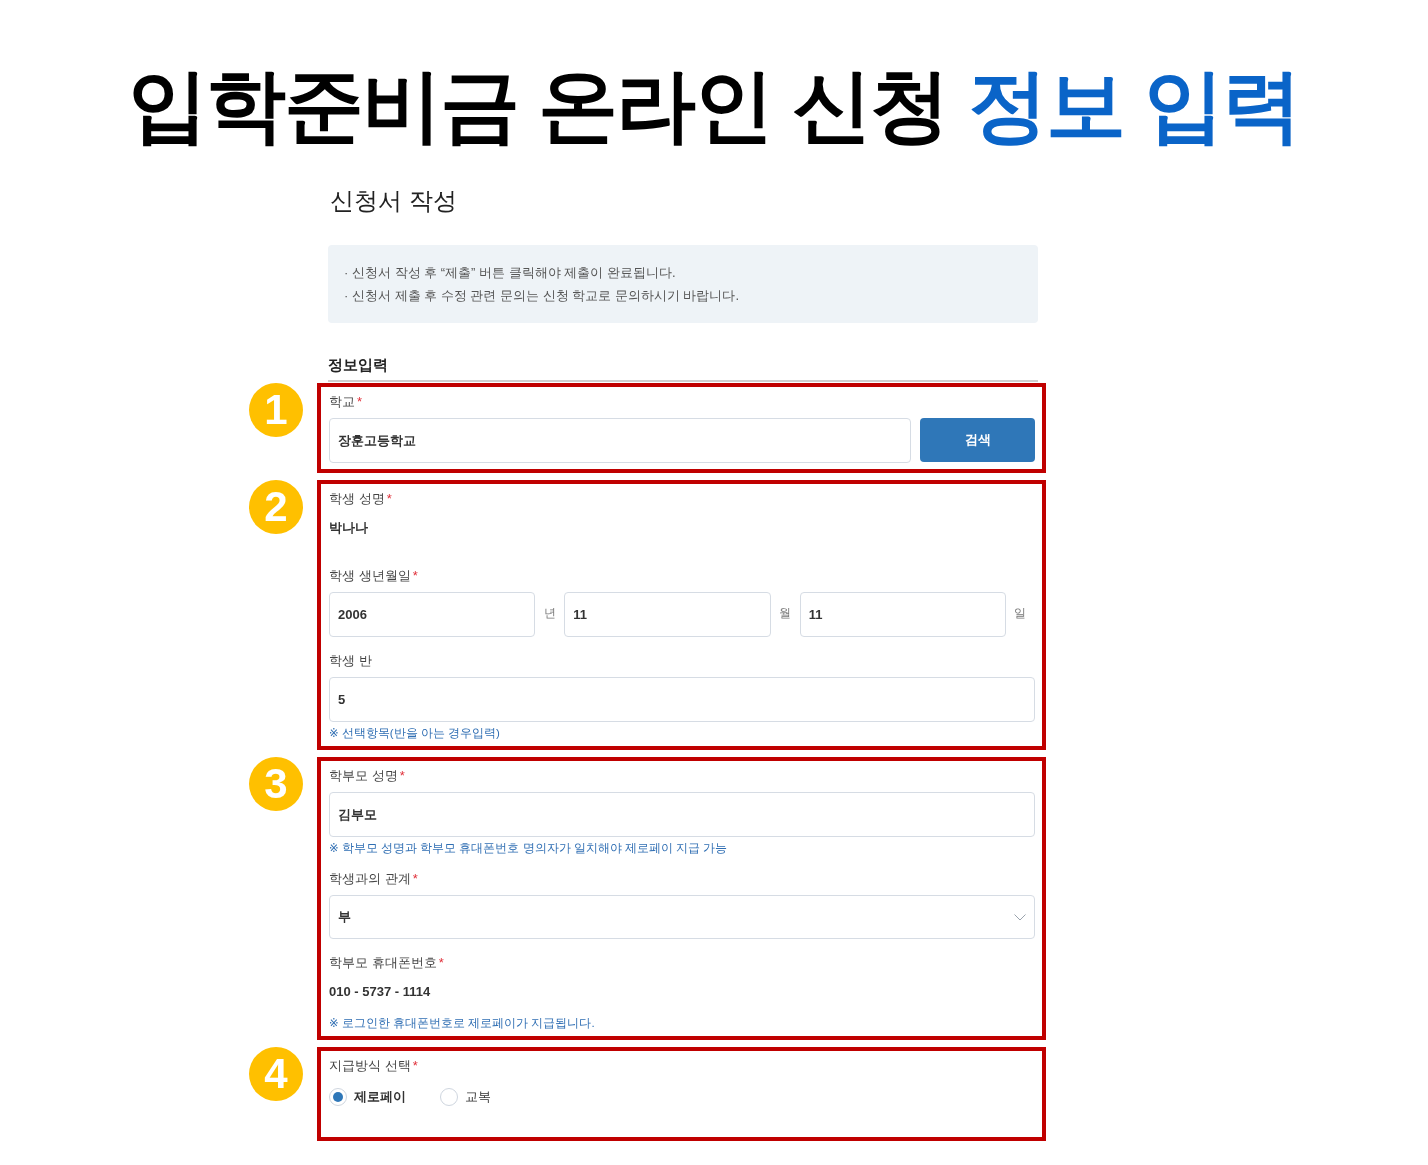  Describe the element at coordinates (276, 784) in the screenshot. I see `step-number-badge: 3` at that location.